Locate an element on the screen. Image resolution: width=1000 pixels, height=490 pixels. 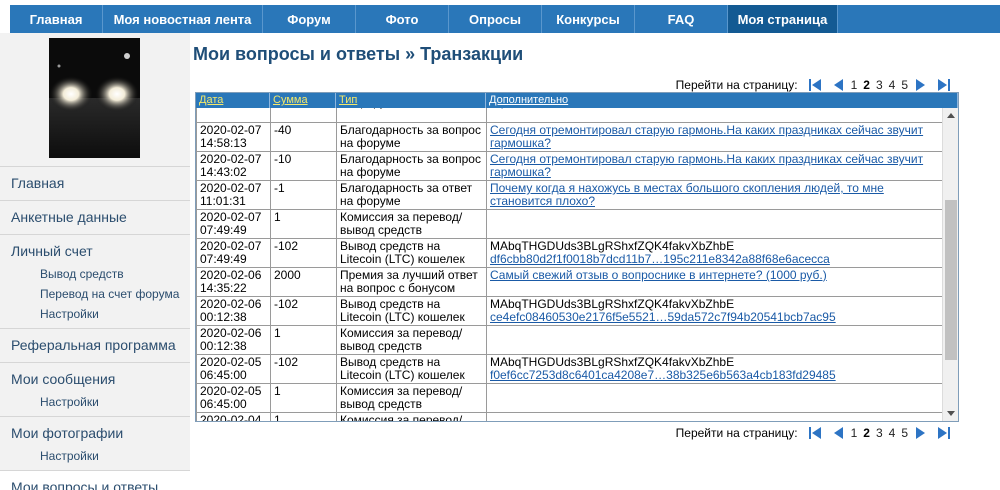
sidebar-group: Мои сообщения Настройки is located at coordinates (95, 389).